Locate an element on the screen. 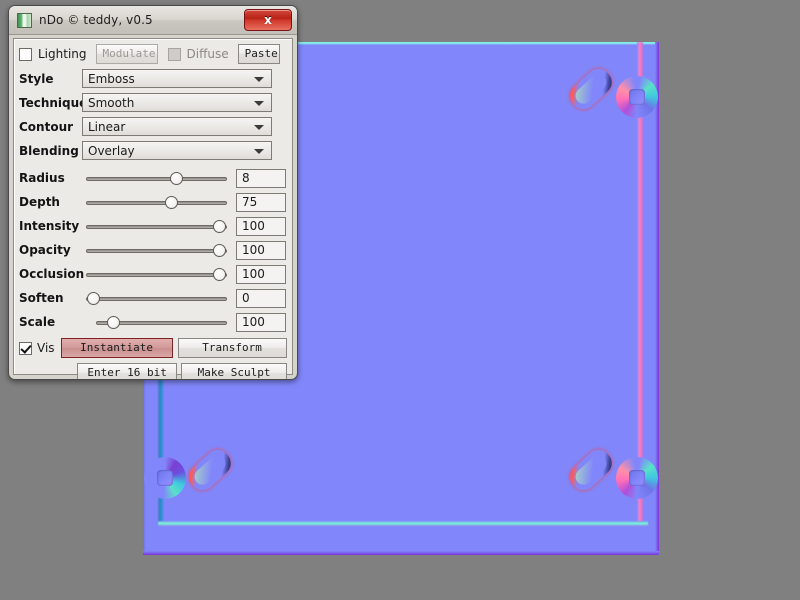 Image resolution: width=800 pixels, height=600 pixels. intensity-slider-knob is located at coordinates (219, 226).